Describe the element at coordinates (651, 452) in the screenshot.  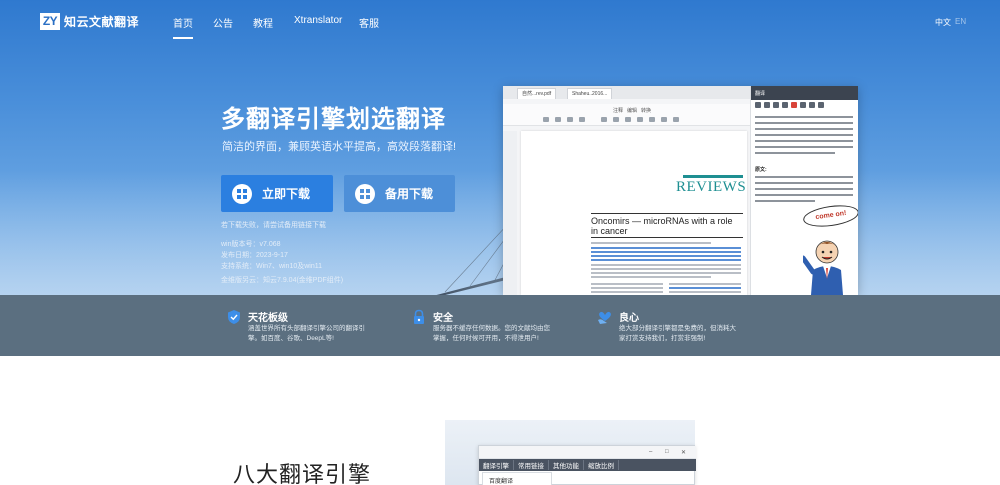
I see `minimize-icon: –` at that location.